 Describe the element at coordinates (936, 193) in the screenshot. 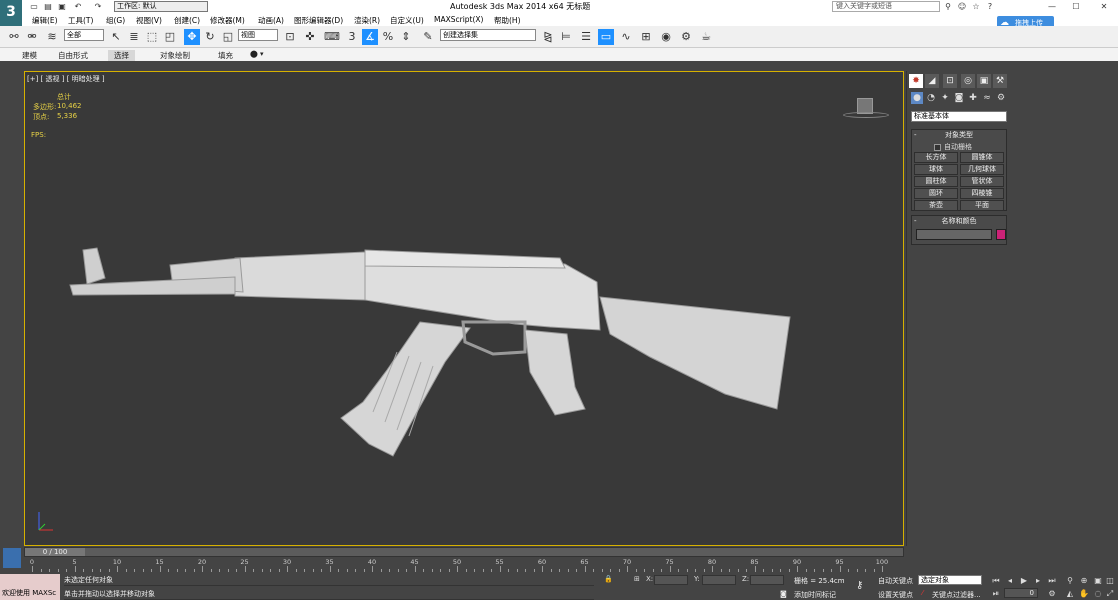

I see `torus-button: 圆环` at that location.